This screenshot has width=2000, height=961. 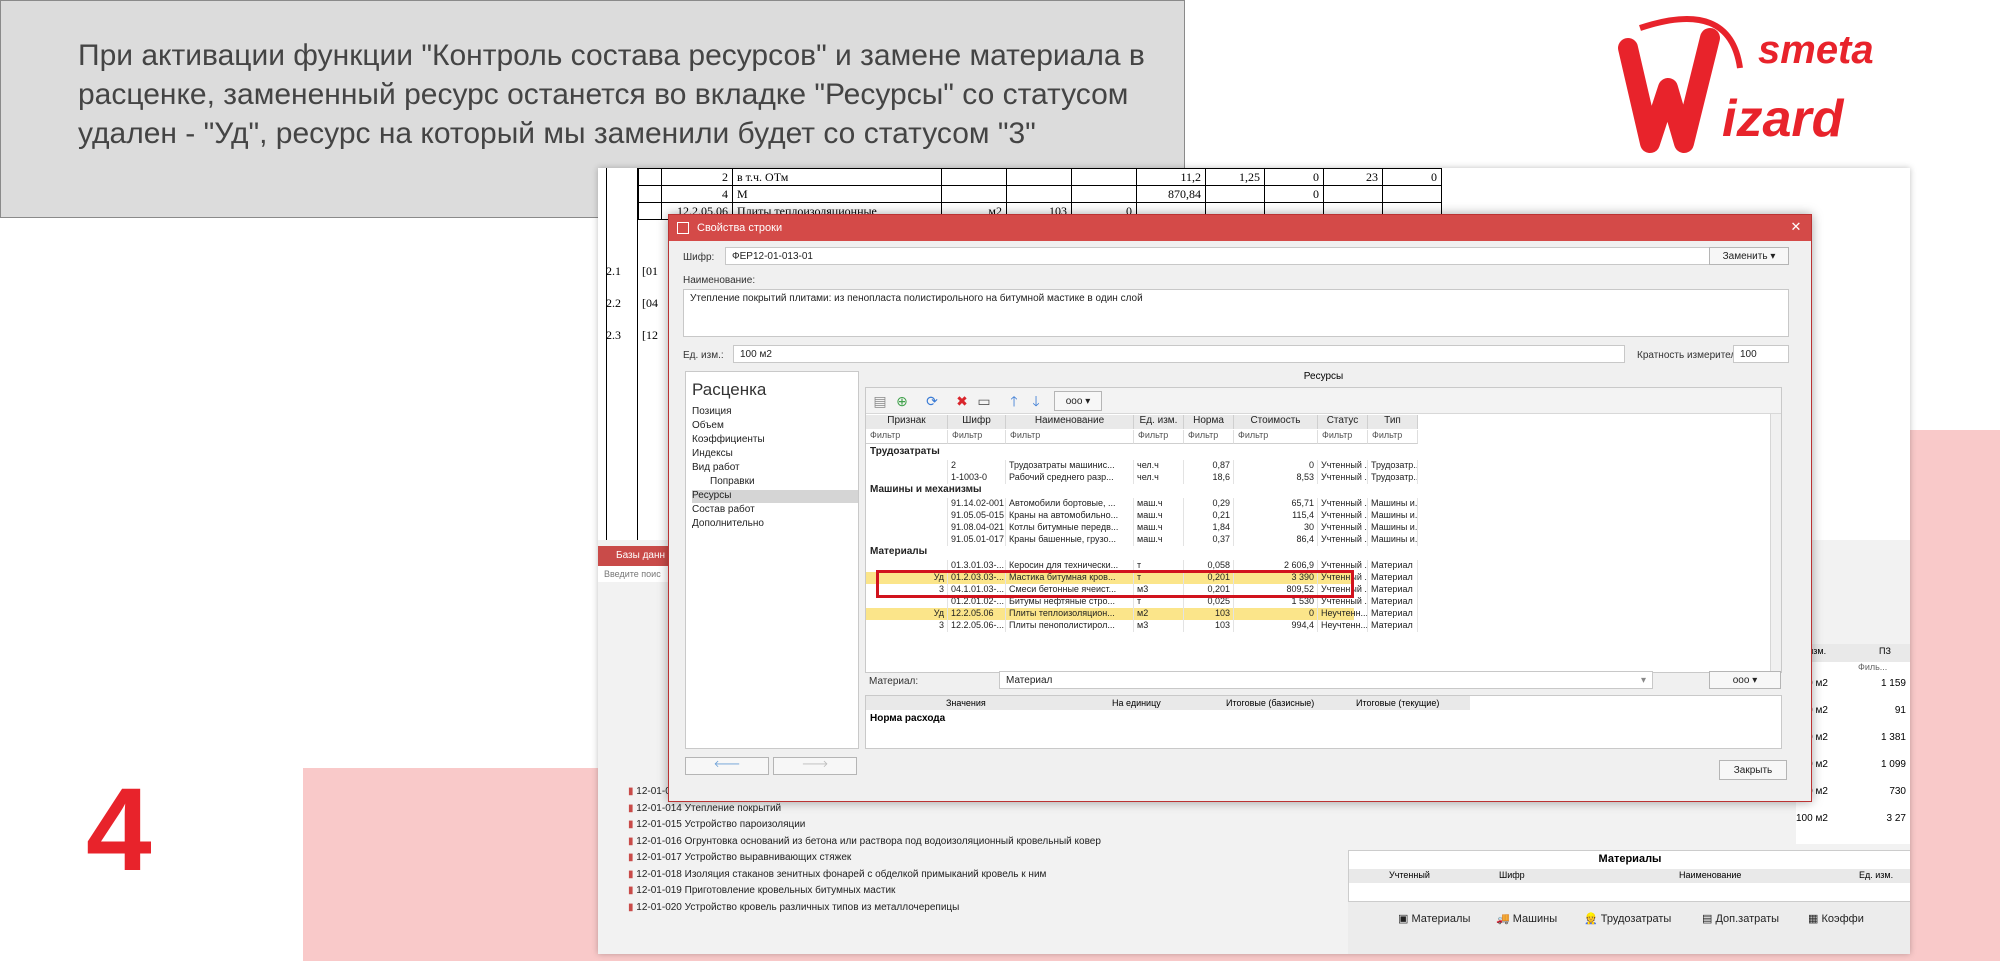 What do you see at coordinates (613, 335) in the screenshot?
I see `sheet-row-num-3: 2.3` at bounding box center [613, 335].